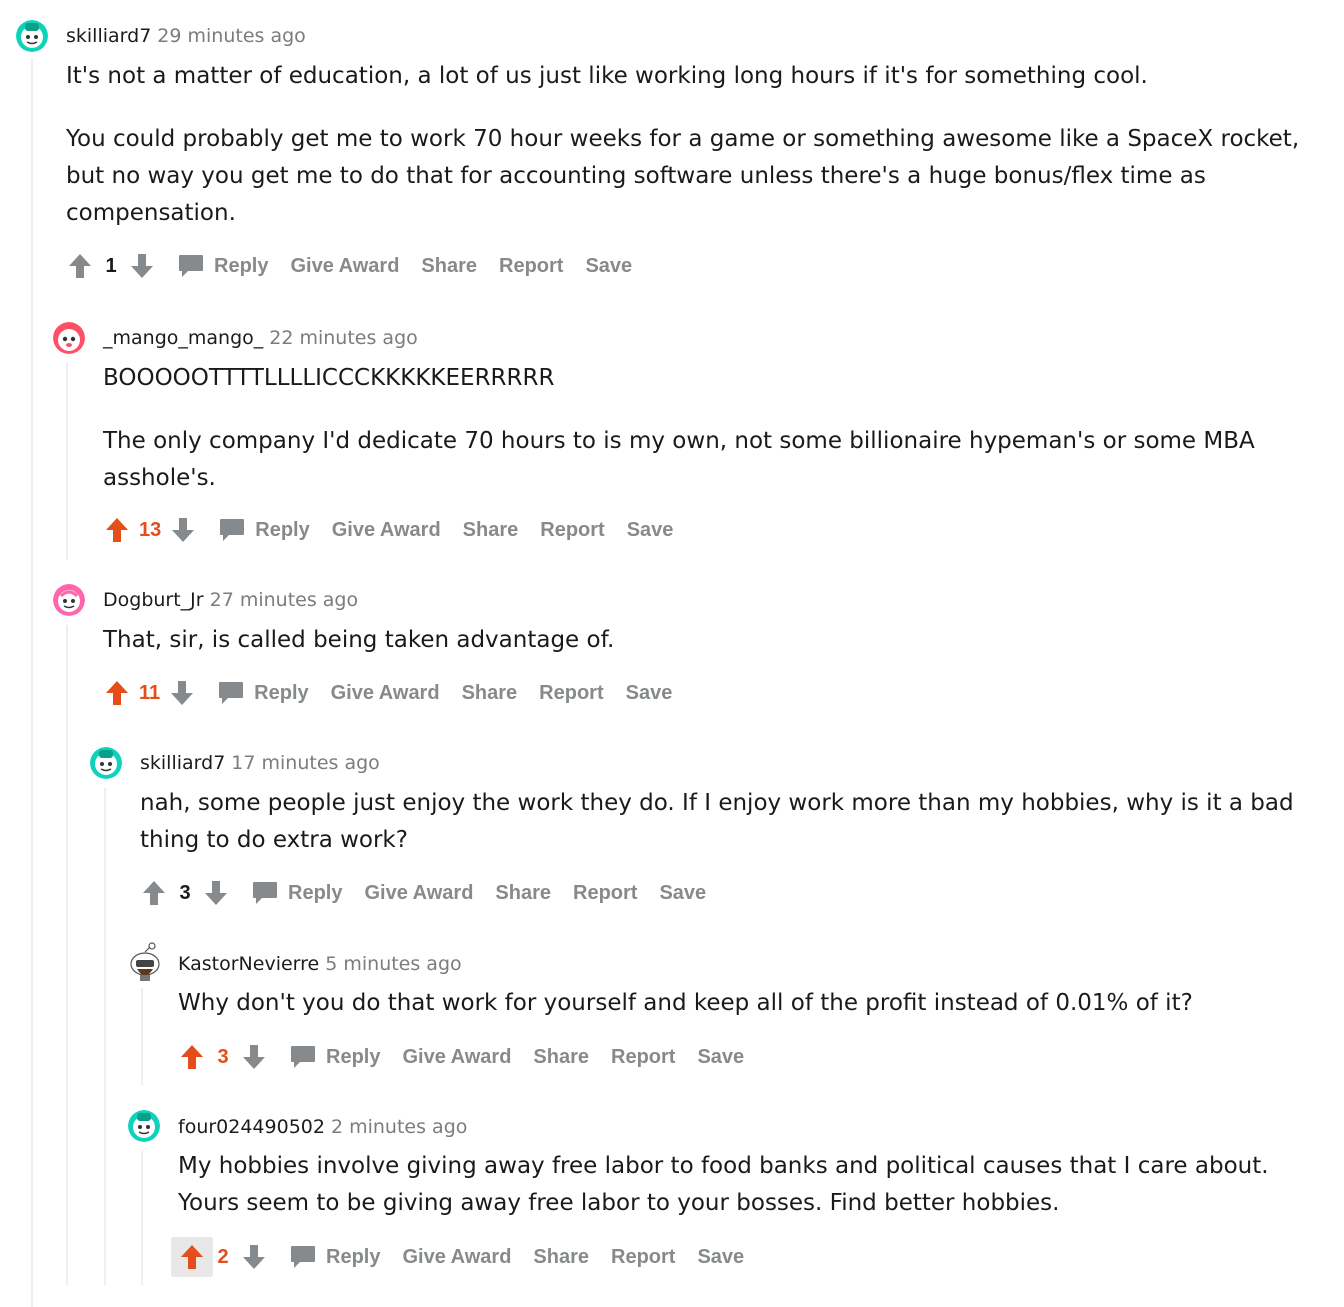 Image resolution: width=1344 pixels, height=1307 pixels. I want to click on author-link: Dogburt_Jr, so click(153, 600).